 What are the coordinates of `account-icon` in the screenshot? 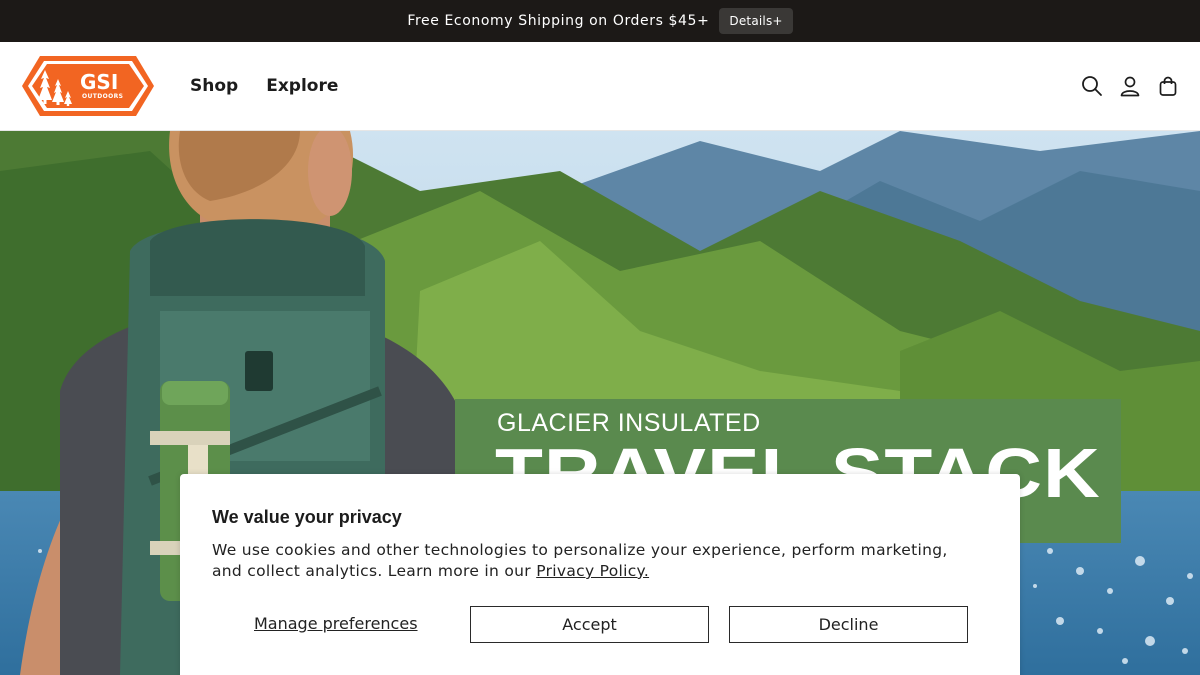 It's located at (1130, 86).